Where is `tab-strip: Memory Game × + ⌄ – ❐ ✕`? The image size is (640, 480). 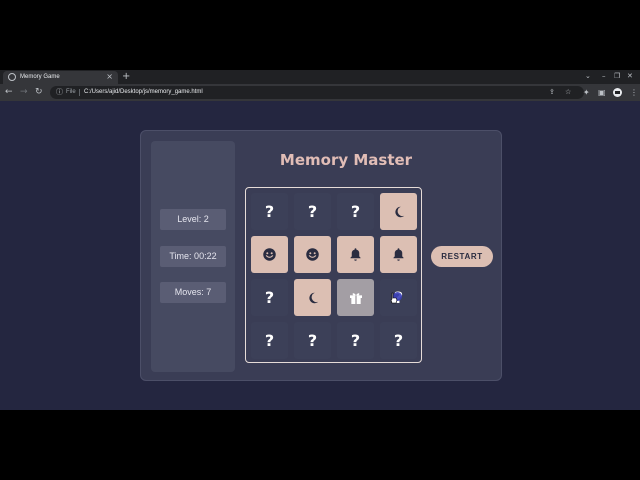 tab-strip: Memory Game × + ⌄ – ❐ ✕ is located at coordinates (320, 77).